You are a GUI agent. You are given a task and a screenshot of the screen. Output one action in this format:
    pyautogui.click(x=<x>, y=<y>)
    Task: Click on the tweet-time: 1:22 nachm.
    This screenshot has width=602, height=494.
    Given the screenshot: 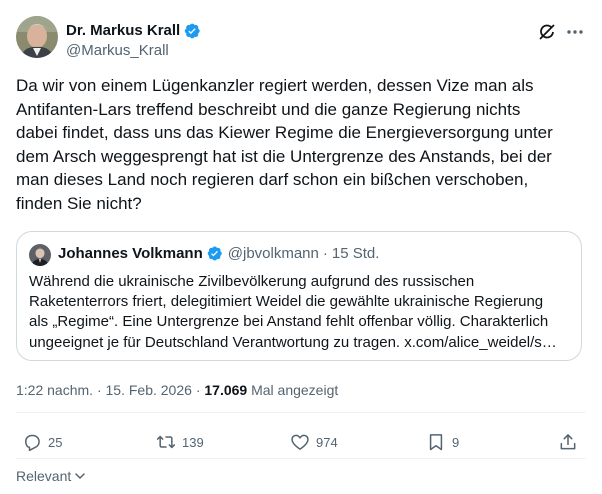 What is the action you would take?
    pyautogui.click(x=54, y=390)
    